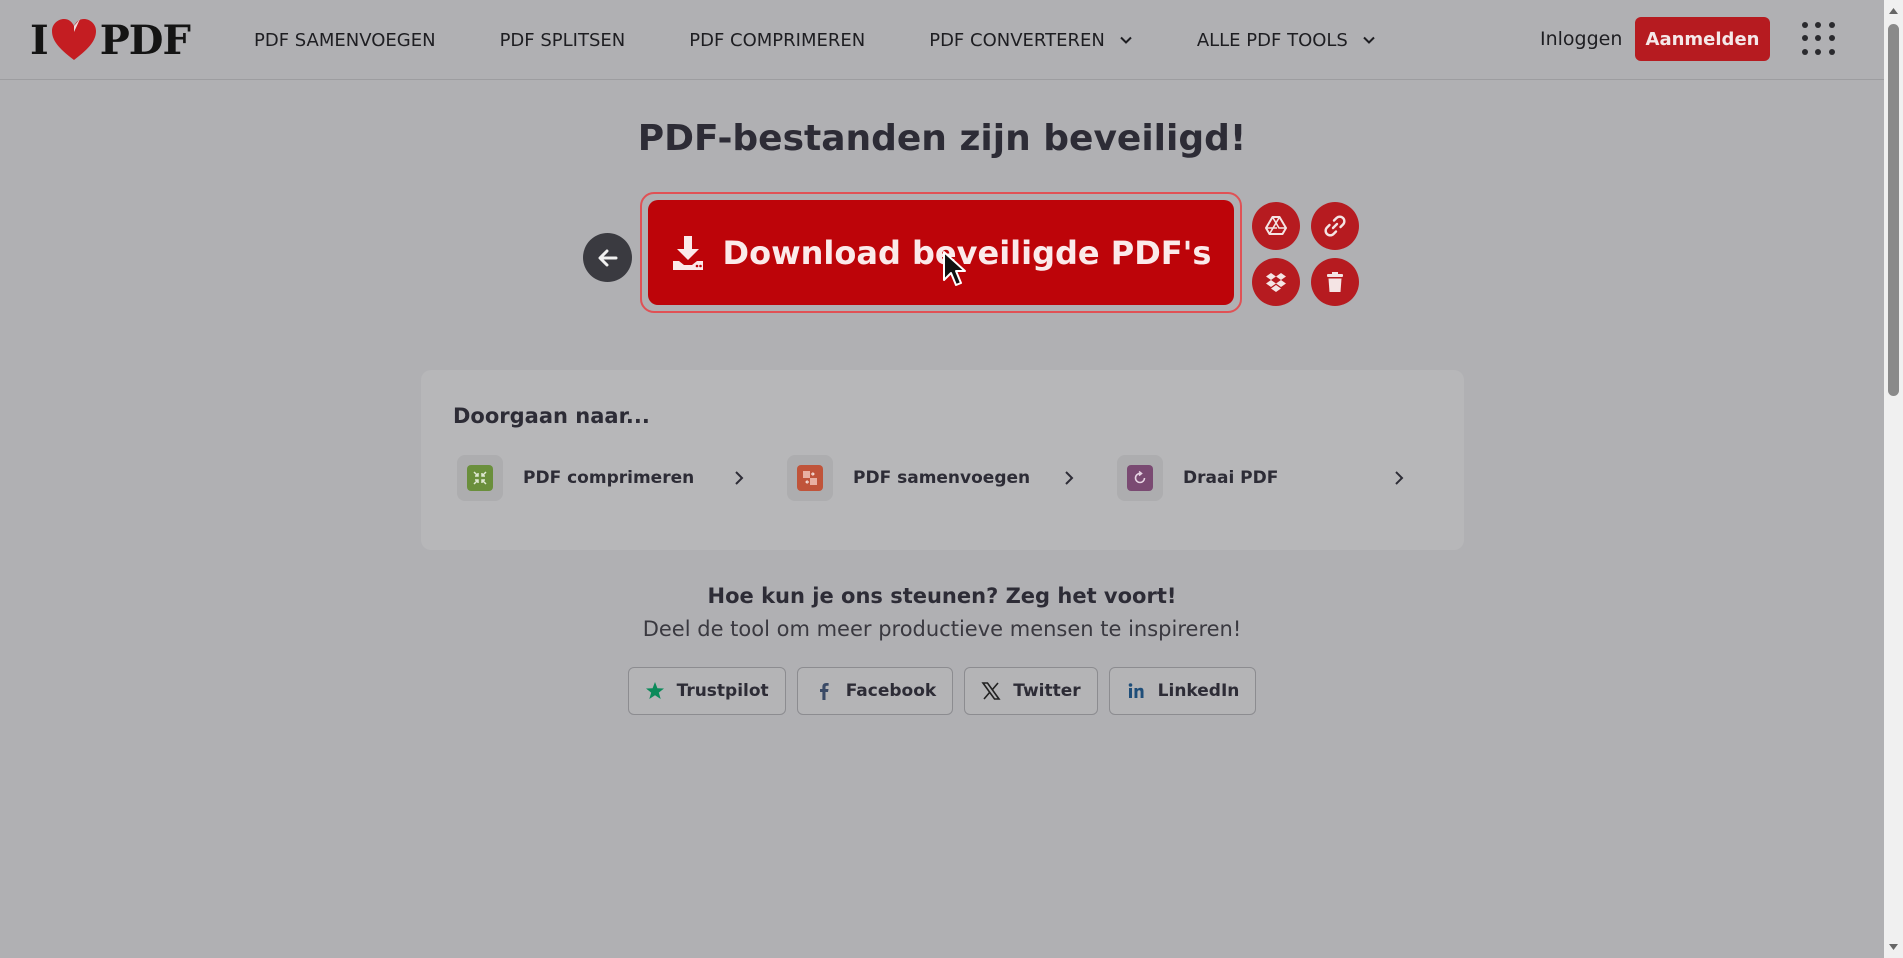 Image resolution: width=1903 pixels, height=958 pixels. I want to click on trustpilot-star-icon, so click(654, 690).